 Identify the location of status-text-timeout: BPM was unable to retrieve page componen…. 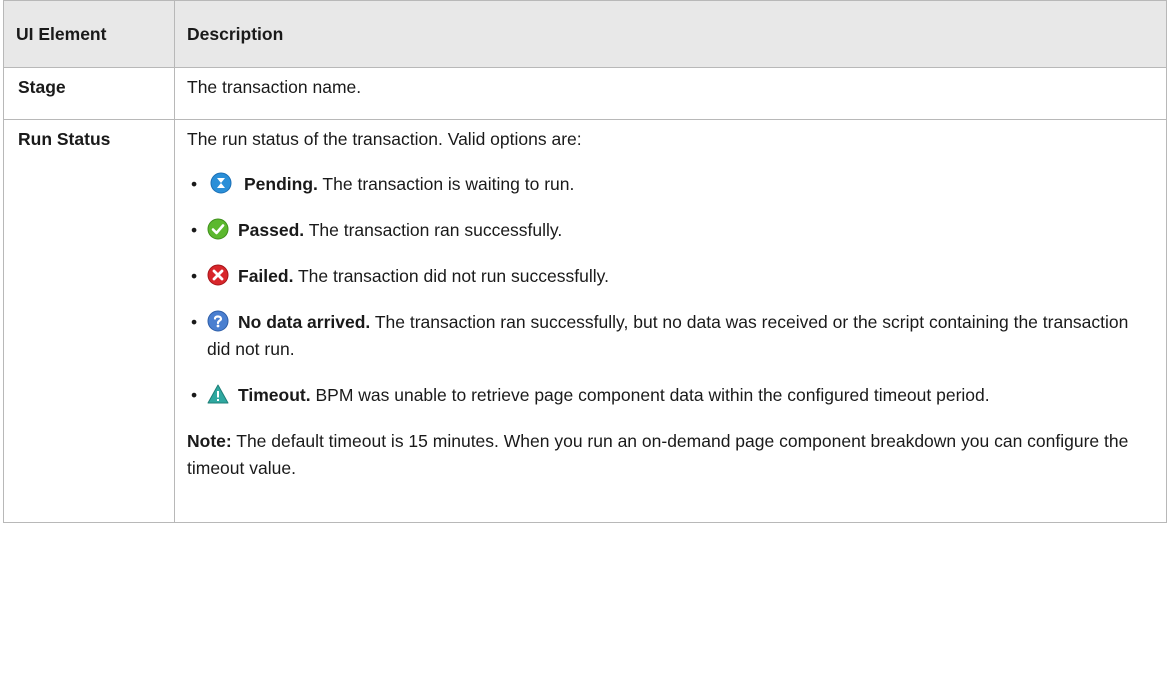
(650, 395).